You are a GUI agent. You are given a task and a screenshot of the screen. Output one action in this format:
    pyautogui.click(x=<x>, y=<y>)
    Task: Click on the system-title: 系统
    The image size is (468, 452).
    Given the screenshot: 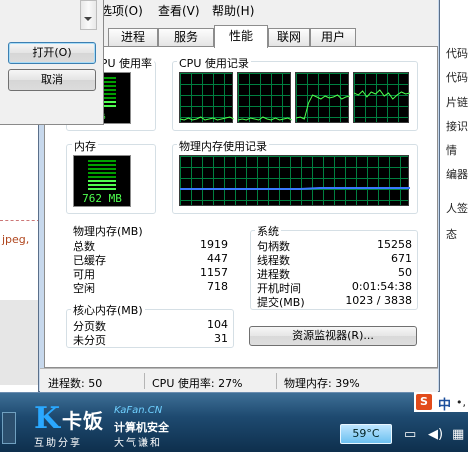 What is the action you would take?
    pyautogui.click(x=268, y=231)
    